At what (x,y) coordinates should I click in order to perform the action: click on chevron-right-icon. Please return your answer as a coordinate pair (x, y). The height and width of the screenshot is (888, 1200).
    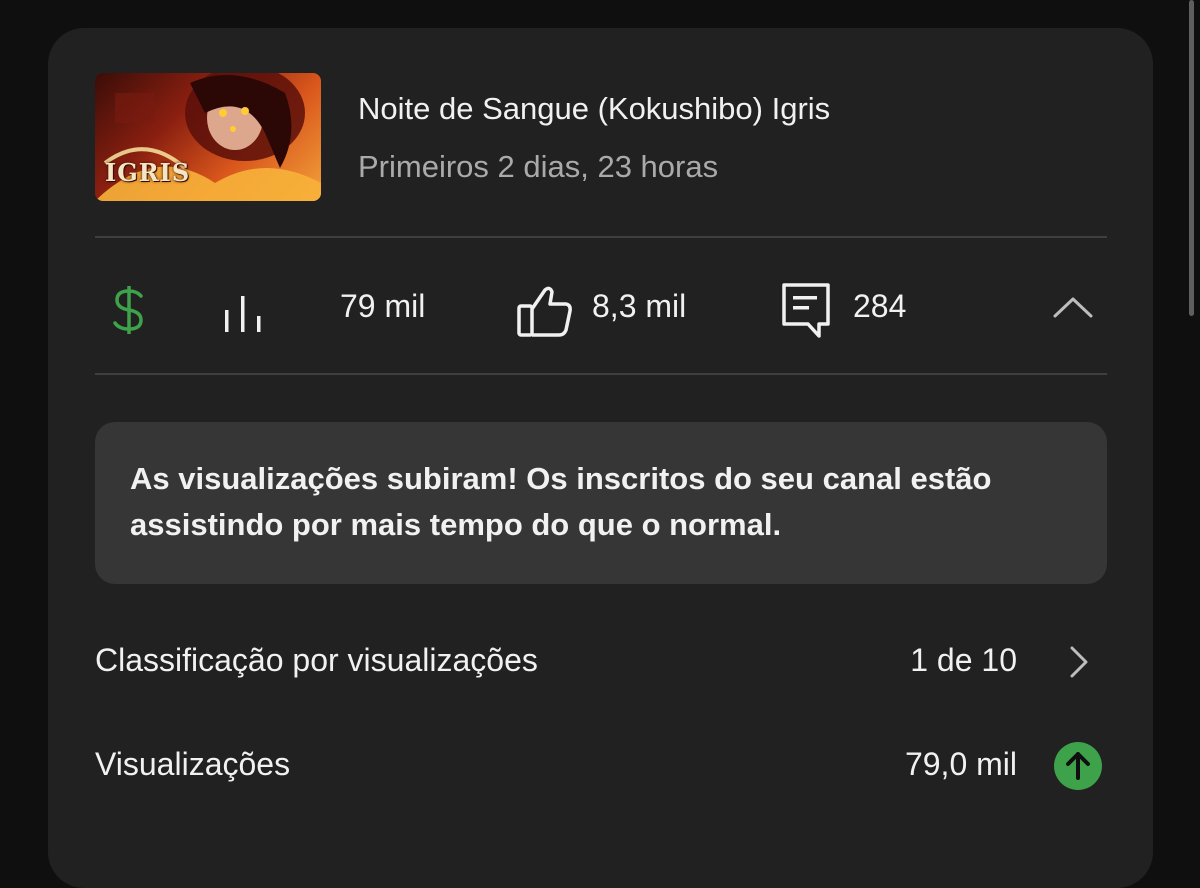
    Looking at the image, I should click on (1079, 664).